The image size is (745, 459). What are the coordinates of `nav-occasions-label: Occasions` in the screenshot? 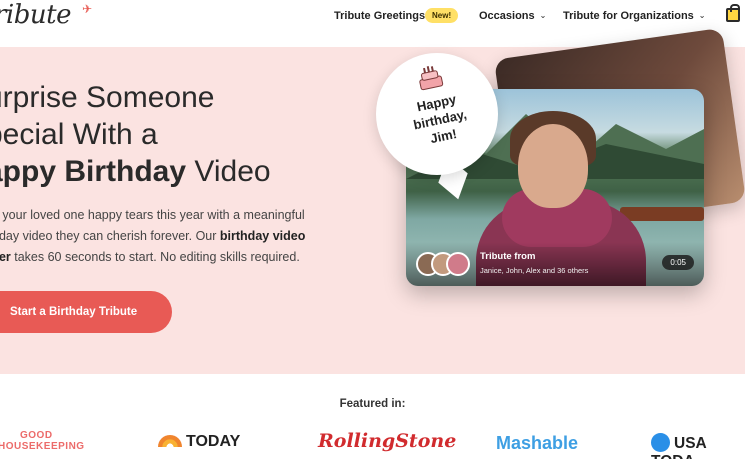 It's located at (507, 16).